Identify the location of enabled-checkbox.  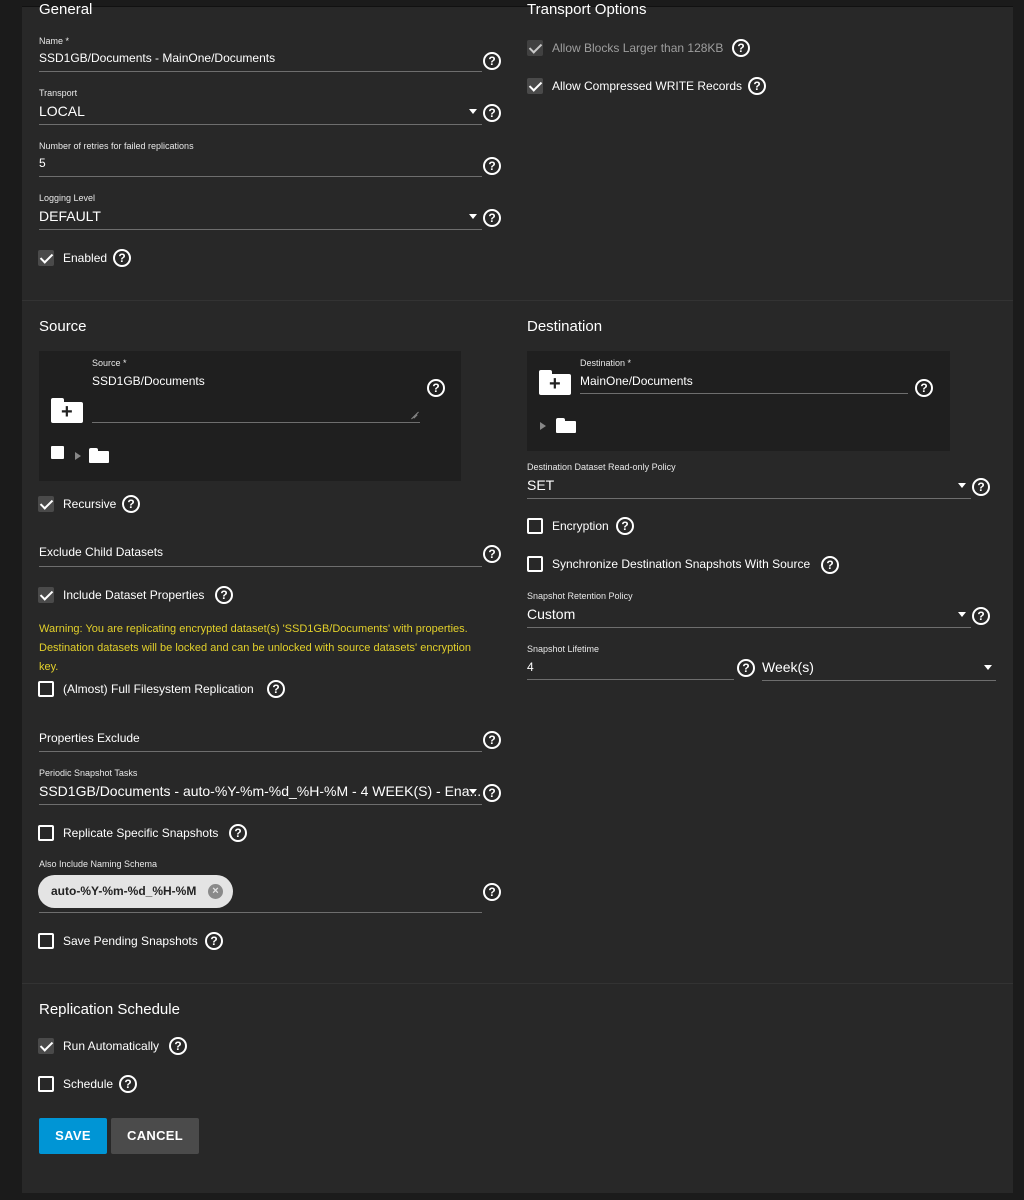
(46, 258).